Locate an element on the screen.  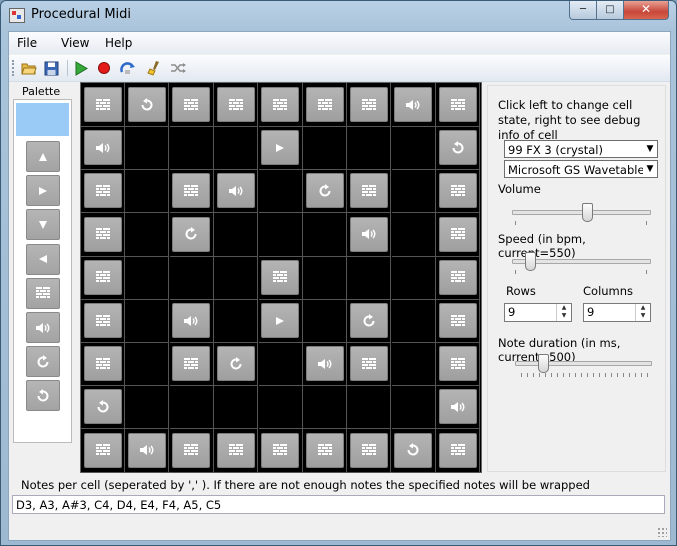
duration-slider is located at coordinates (543, 363).